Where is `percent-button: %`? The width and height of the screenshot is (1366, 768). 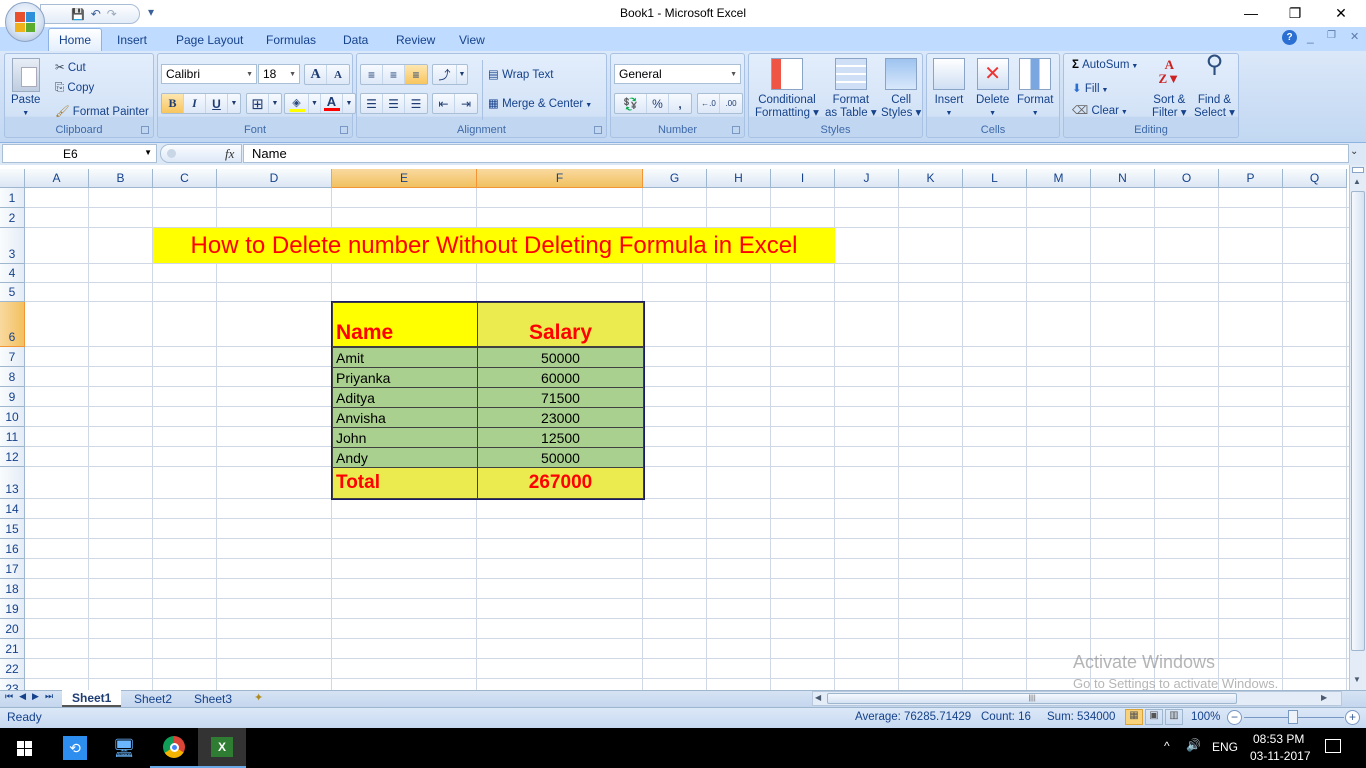 percent-button: % is located at coordinates (658, 103).